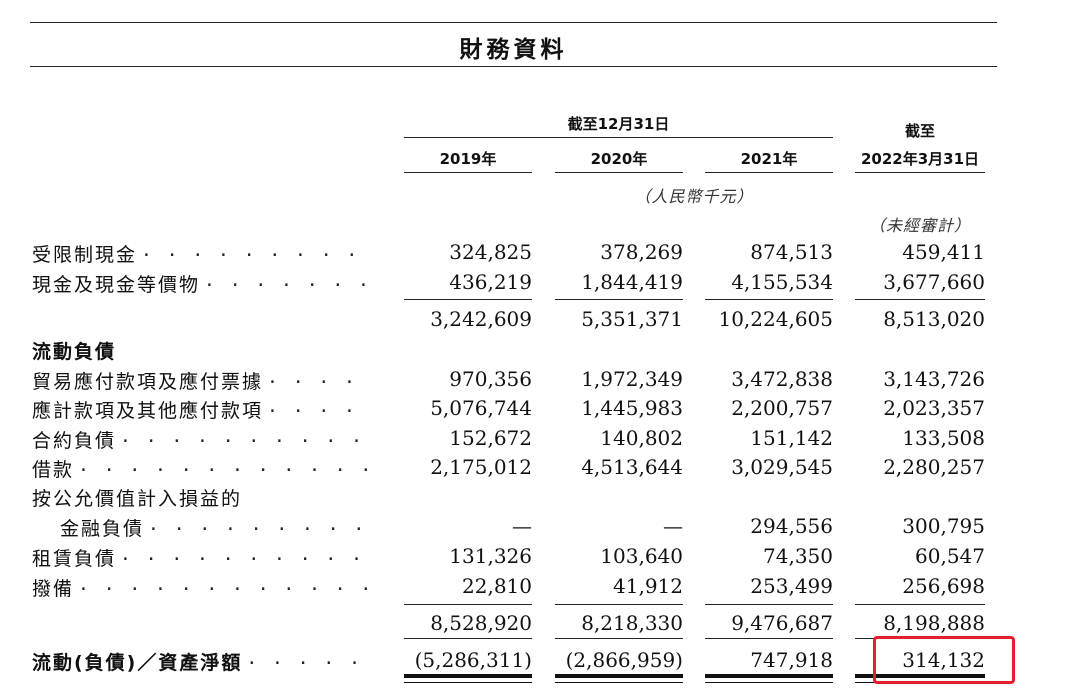  I want to click on row-value-1: 2,175,012, so click(481, 467).